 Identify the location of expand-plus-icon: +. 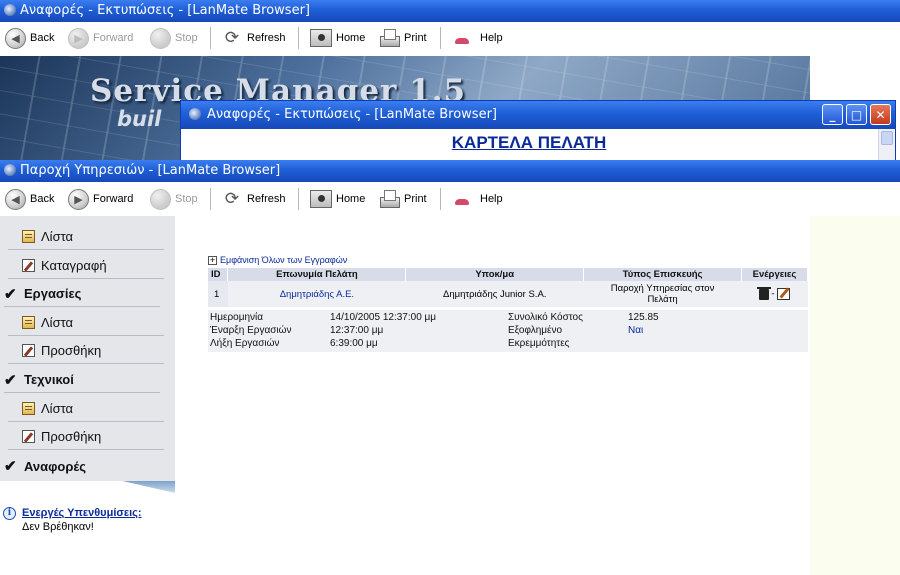
(212, 259).